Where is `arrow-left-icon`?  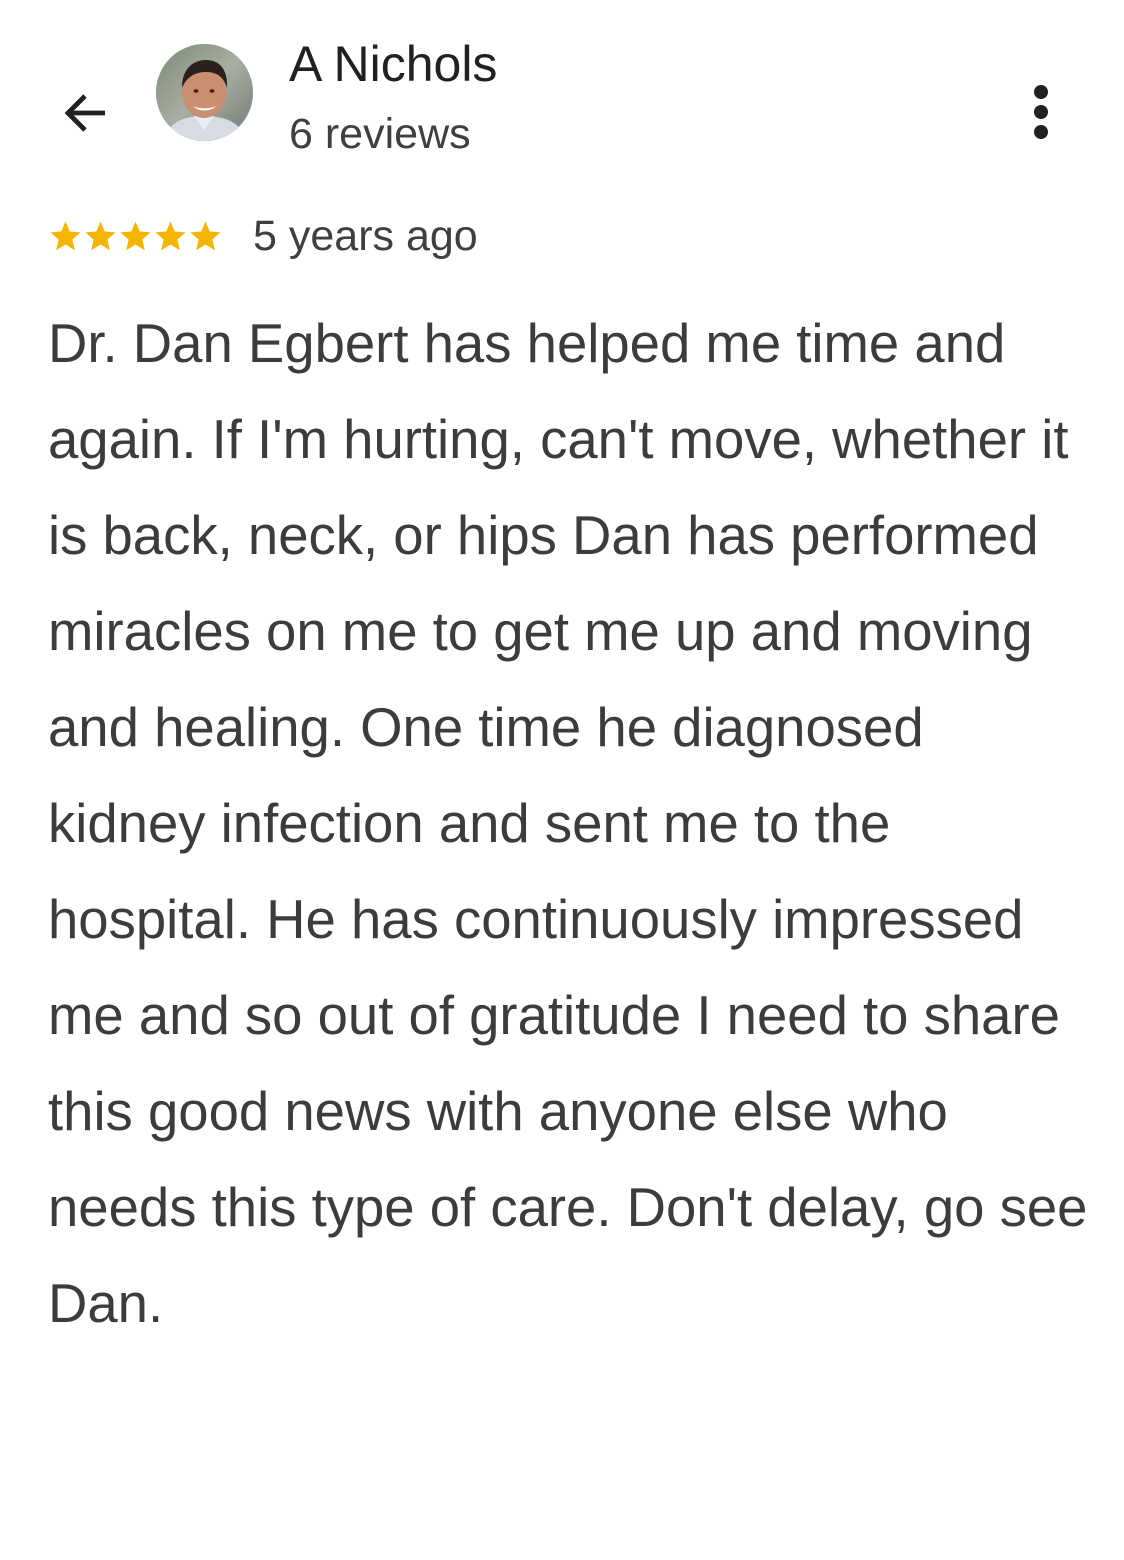
arrow-left-icon is located at coordinates (84, 113).